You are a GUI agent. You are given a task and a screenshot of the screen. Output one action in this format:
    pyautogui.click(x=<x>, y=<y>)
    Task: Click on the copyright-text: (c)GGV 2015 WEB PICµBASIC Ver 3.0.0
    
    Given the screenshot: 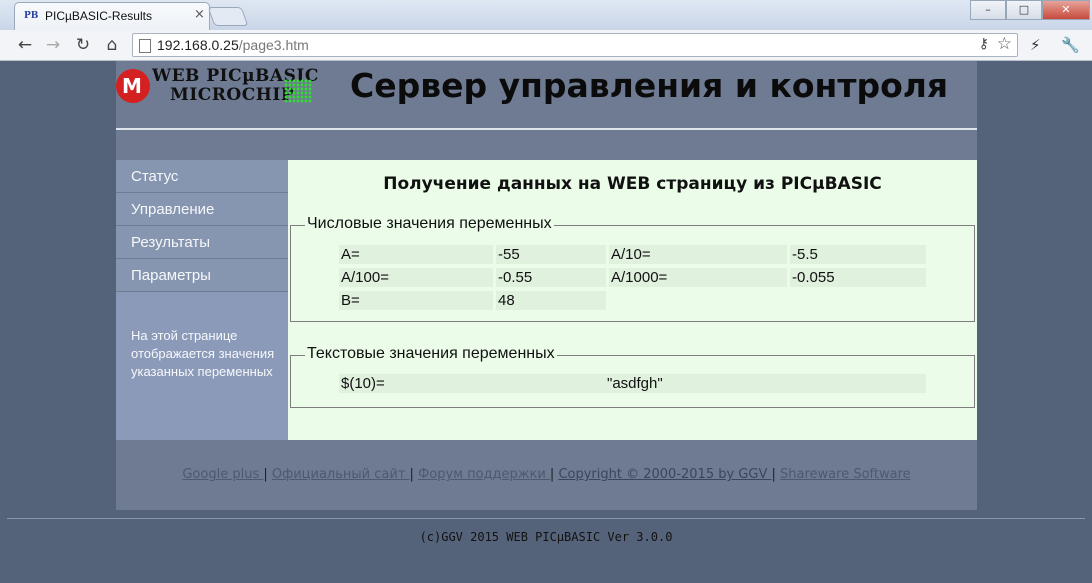 What is the action you would take?
    pyautogui.click(x=546, y=537)
    